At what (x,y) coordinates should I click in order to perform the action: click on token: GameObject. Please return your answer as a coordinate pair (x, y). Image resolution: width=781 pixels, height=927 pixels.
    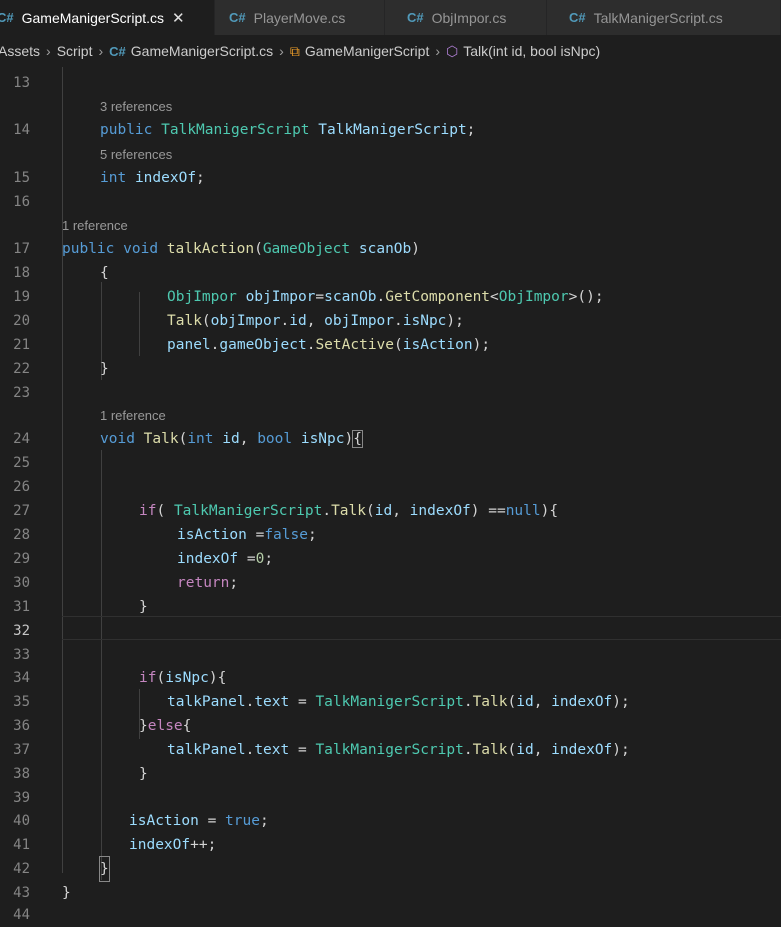
    Looking at the image, I should click on (306, 249).